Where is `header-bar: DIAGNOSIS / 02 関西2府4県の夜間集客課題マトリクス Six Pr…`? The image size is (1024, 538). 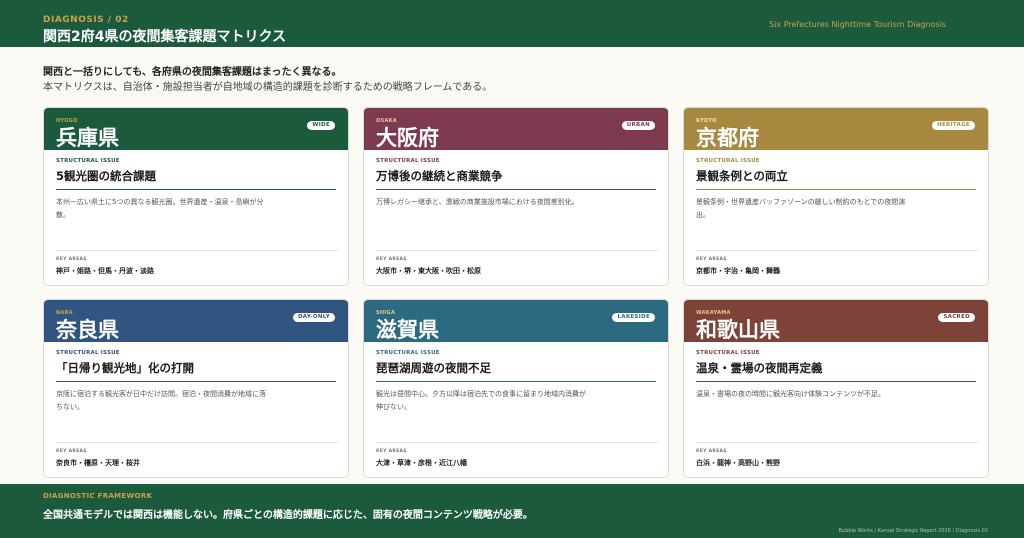
header-bar: DIAGNOSIS / 02 関西2府4県の夜間集客課題マトリクス Six Pr… is located at coordinates (512, 23).